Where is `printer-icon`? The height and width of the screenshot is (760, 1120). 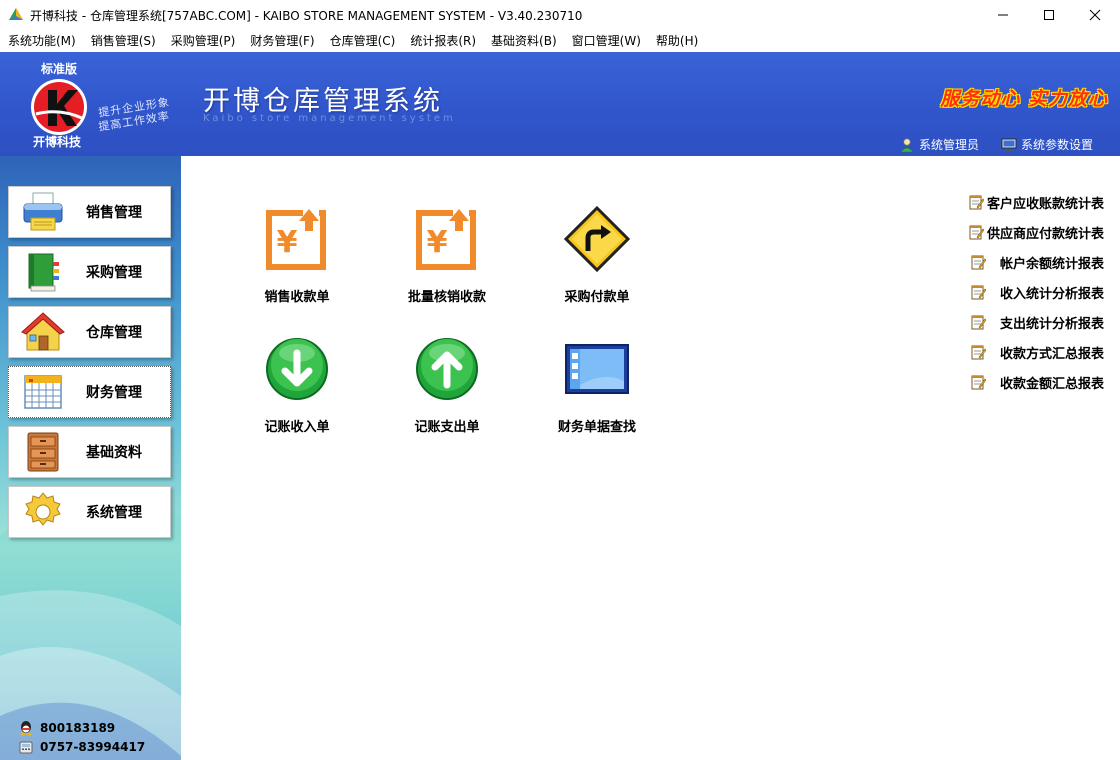 printer-icon is located at coordinates (43, 211).